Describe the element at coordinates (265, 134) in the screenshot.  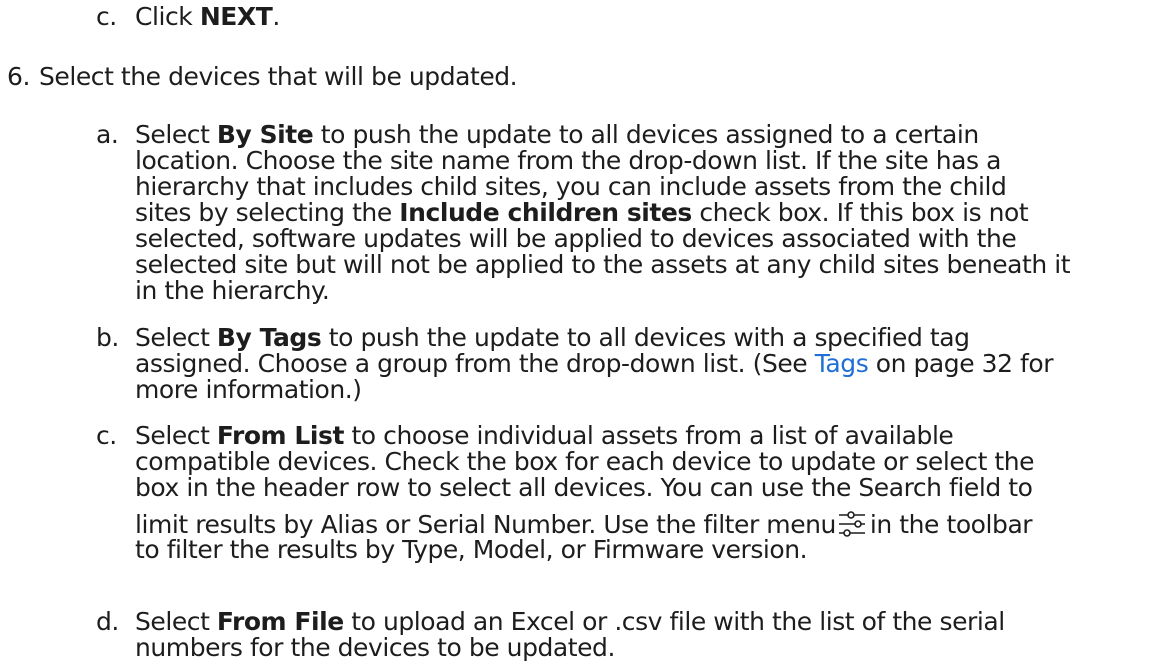
I see `bold-term: By Site` at that location.